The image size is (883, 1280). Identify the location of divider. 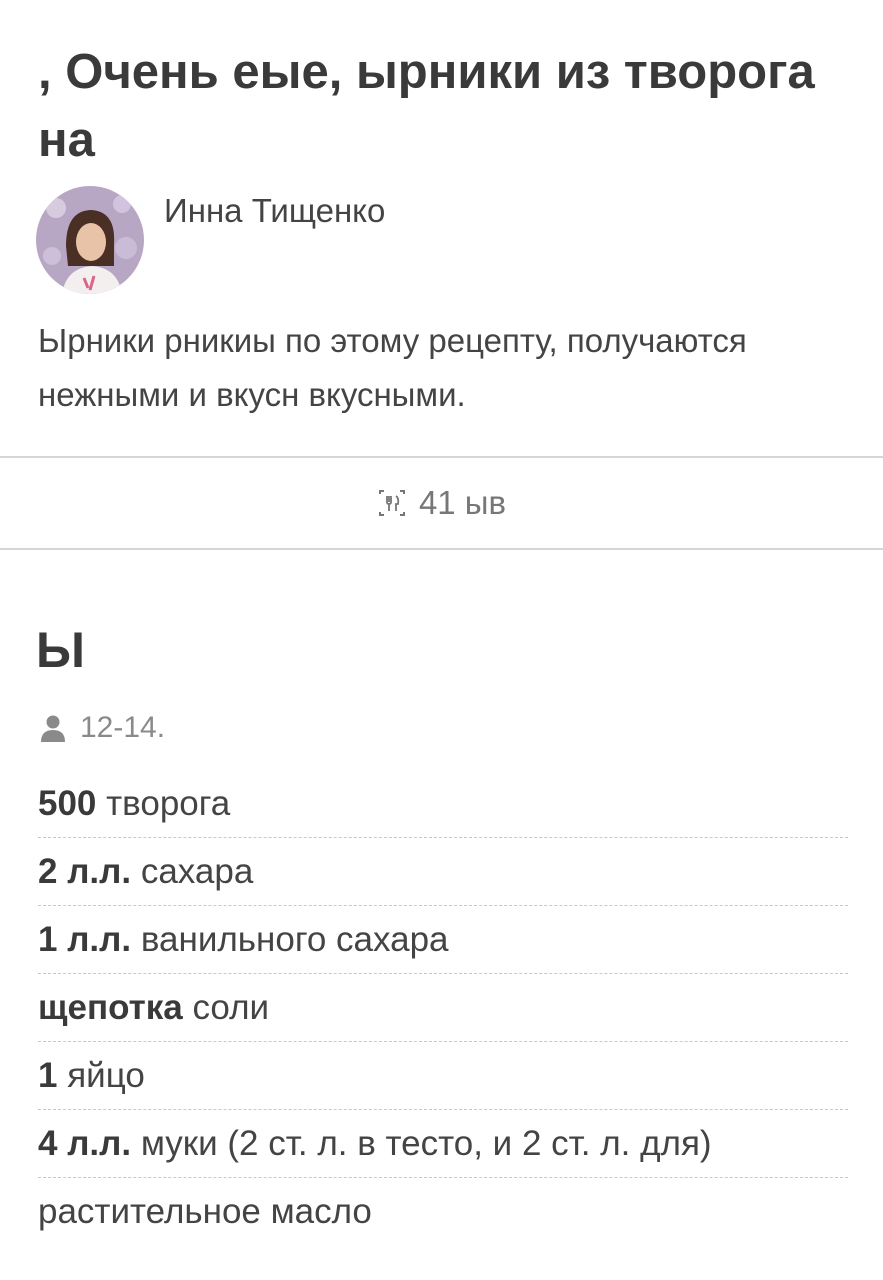
(441, 549).